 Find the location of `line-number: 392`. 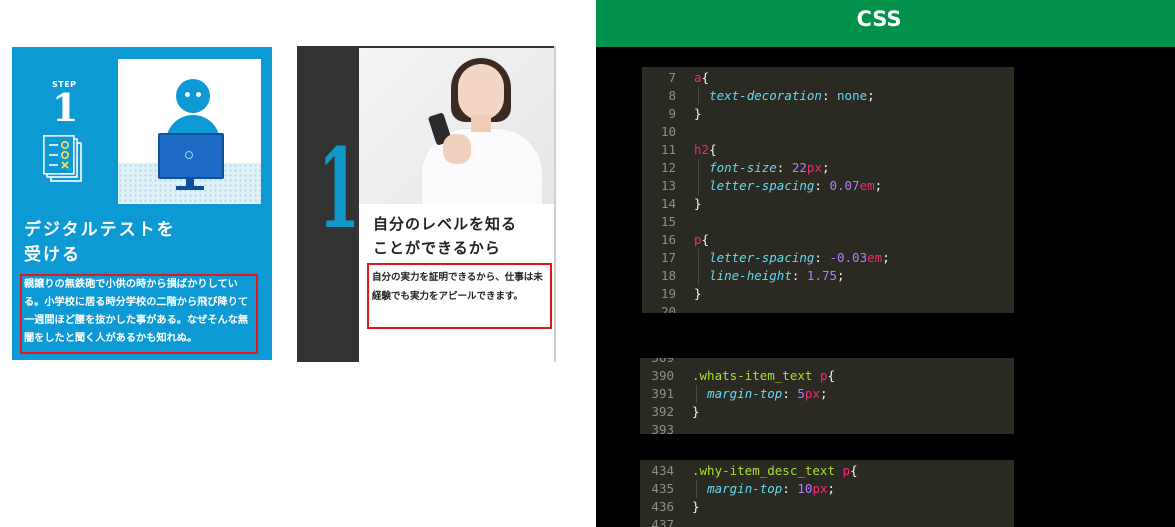

line-number: 392 is located at coordinates (662, 411).